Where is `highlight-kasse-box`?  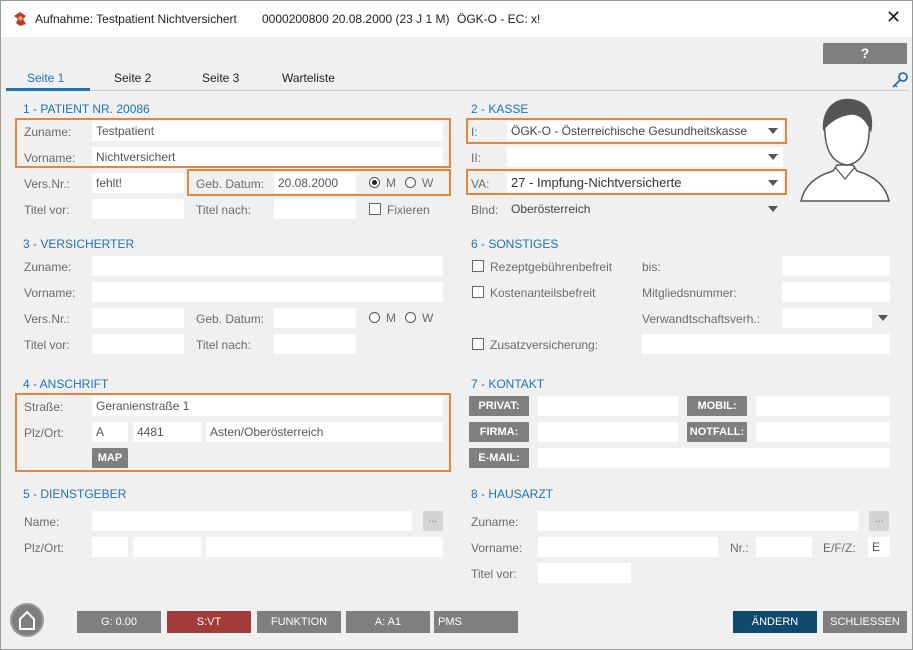 highlight-kasse-box is located at coordinates (626, 131).